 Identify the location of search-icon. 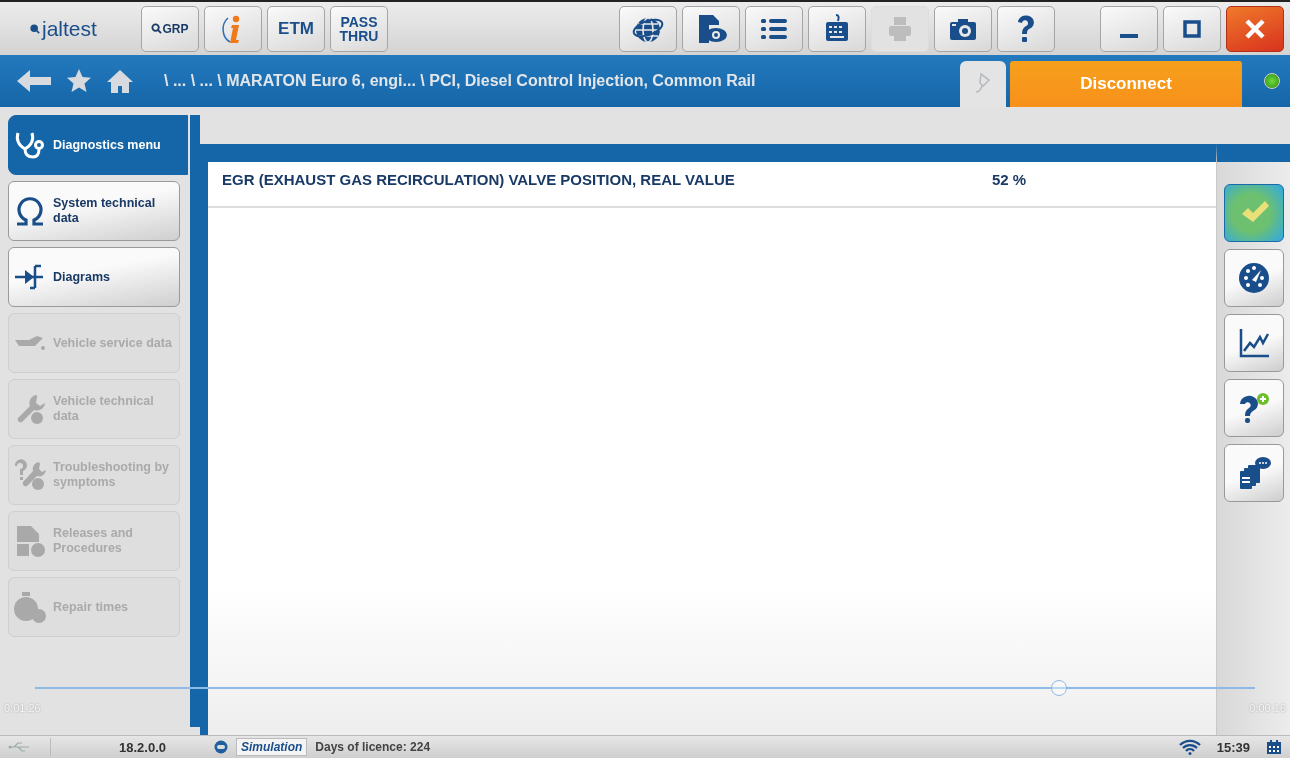
(157, 28).